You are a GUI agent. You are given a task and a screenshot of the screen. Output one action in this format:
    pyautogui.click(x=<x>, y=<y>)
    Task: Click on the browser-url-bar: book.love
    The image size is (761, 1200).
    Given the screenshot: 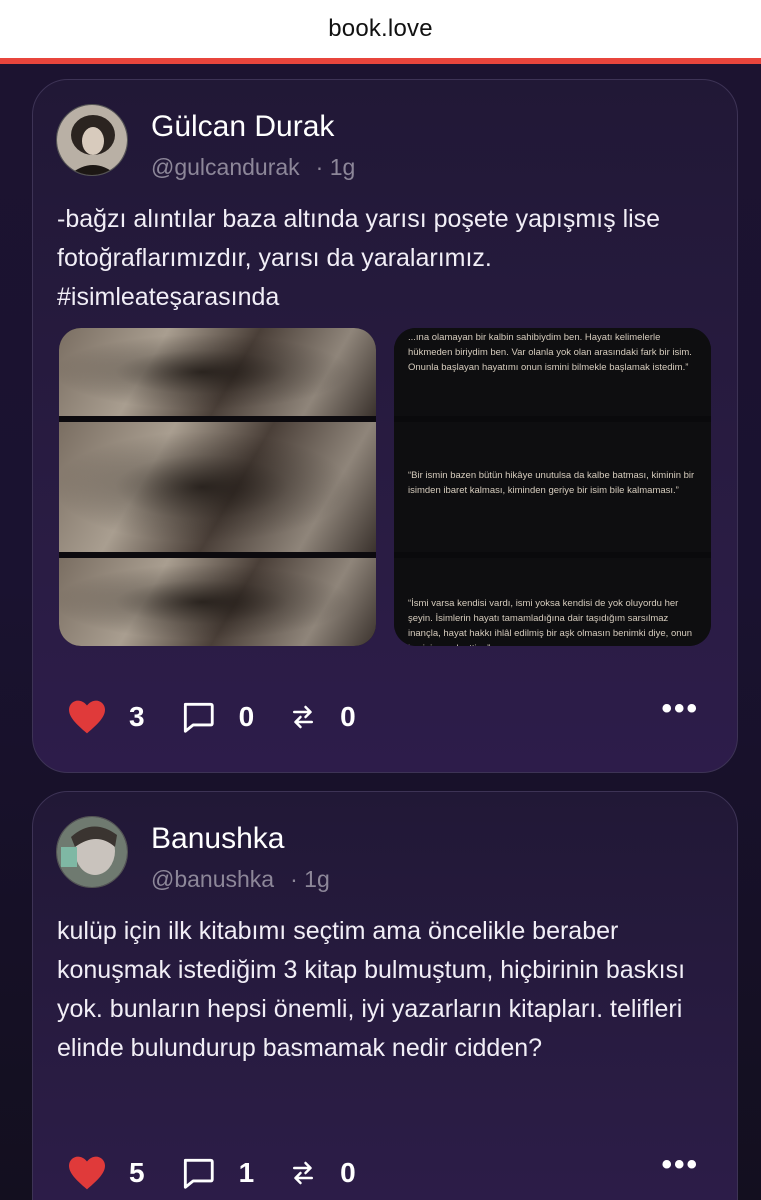 What is the action you would take?
    pyautogui.click(x=380, y=29)
    